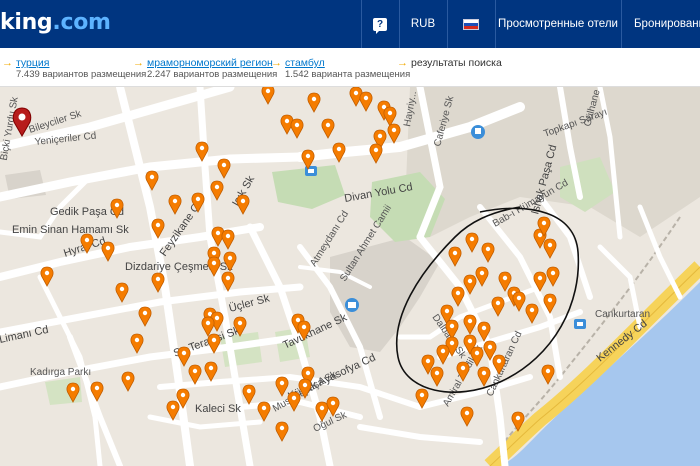  I want to click on breadcrumb-link: стамбул, so click(305, 63).